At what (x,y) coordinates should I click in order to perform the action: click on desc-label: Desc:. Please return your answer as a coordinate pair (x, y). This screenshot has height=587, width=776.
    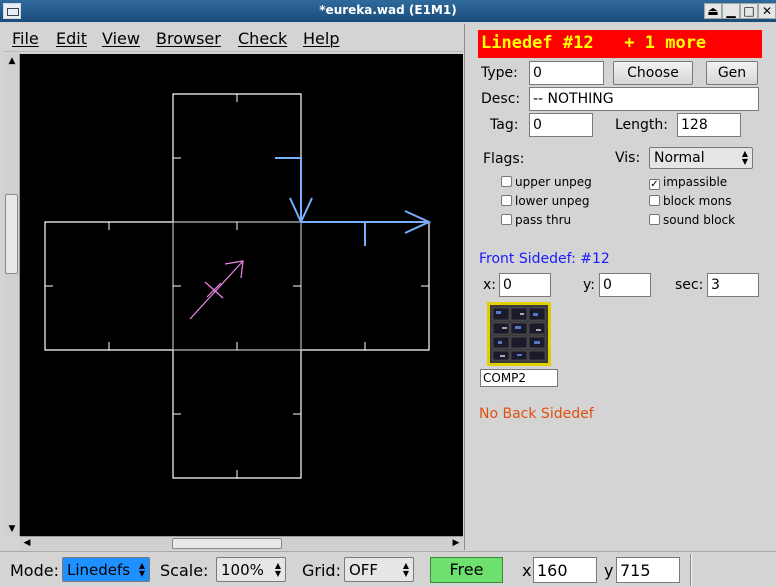
    Looking at the image, I should click on (501, 99).